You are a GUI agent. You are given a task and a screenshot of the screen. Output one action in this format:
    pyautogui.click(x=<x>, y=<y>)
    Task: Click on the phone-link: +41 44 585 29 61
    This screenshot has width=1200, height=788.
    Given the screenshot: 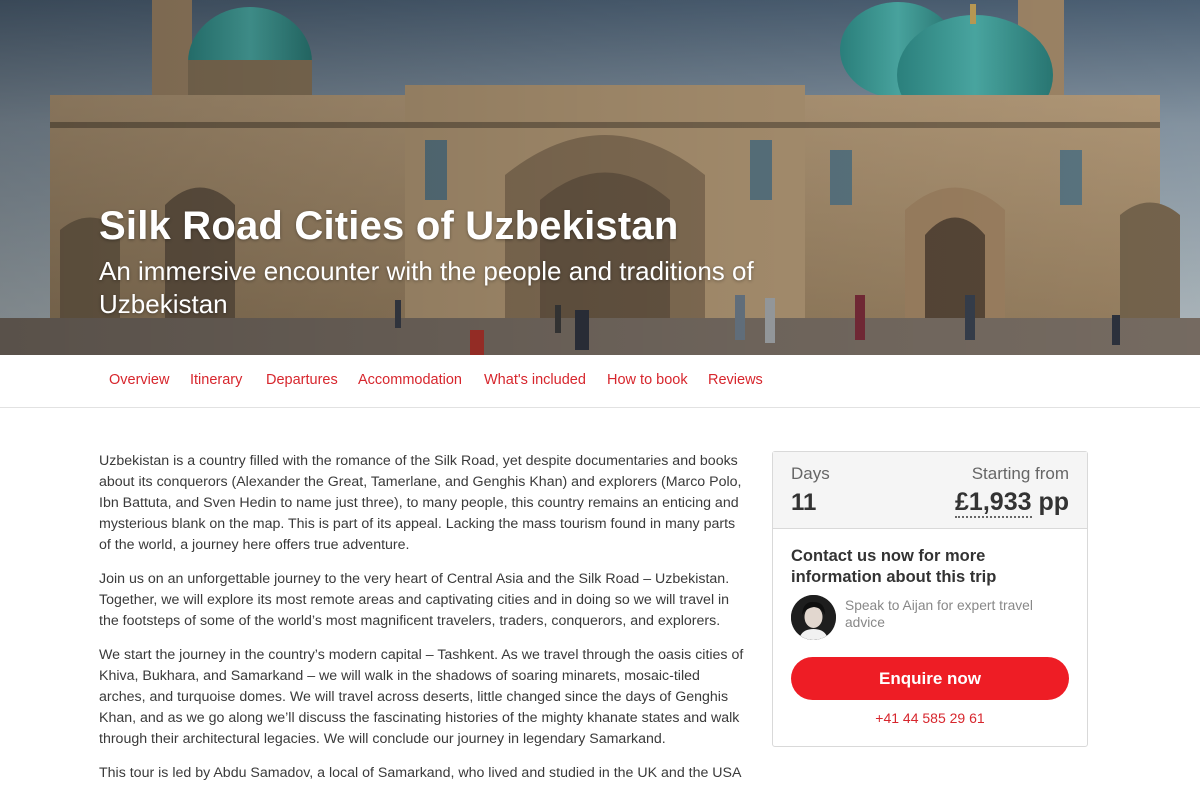 What is the action you would take?
    pyautogui.click(x=930, y=718)
    